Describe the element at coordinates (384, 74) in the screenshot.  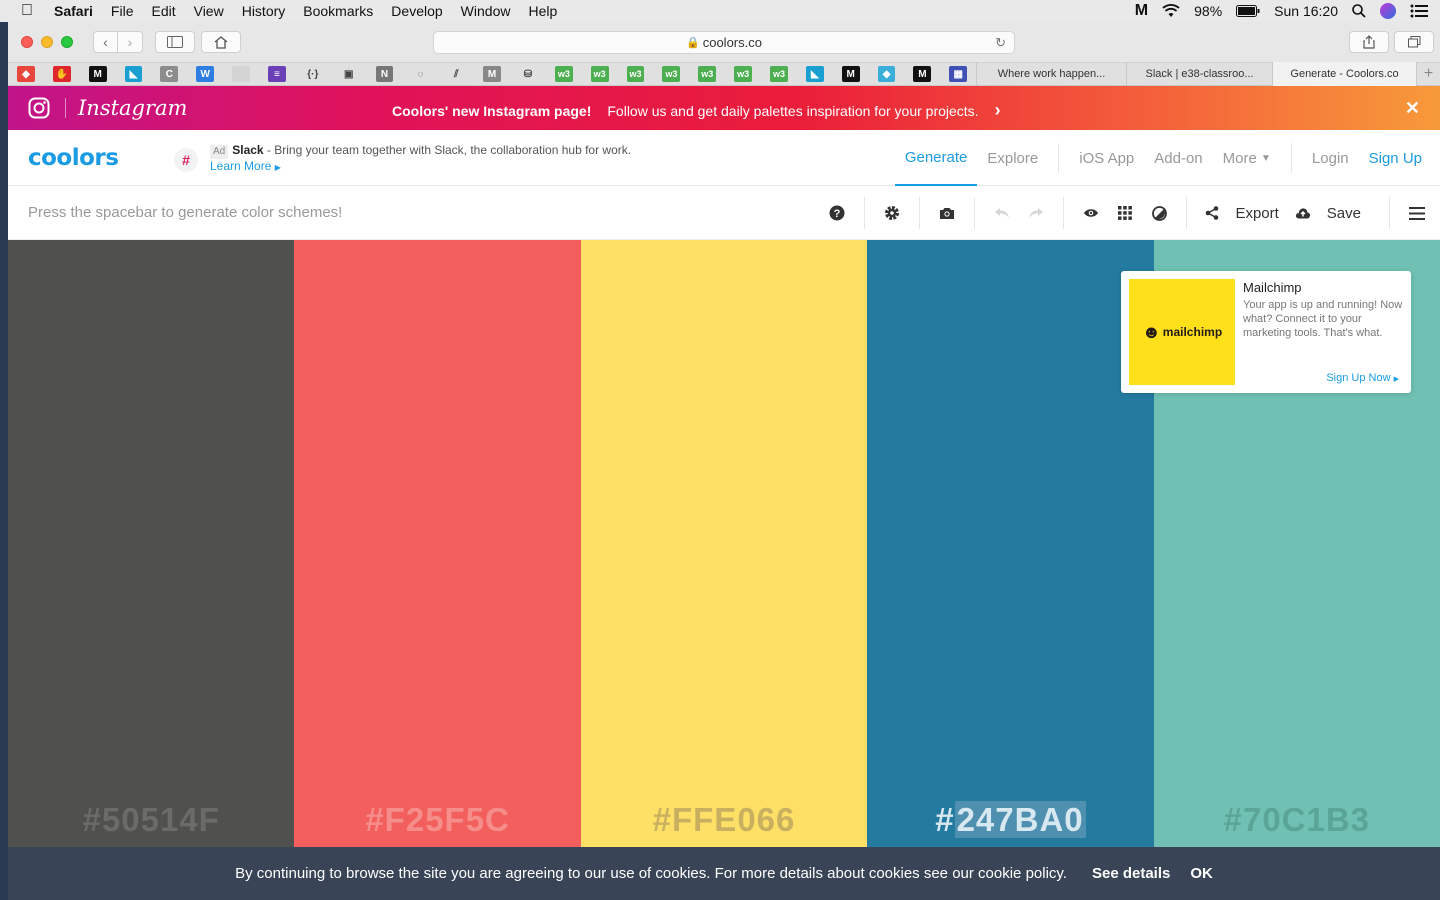
I see `n-icon: N` at that location.